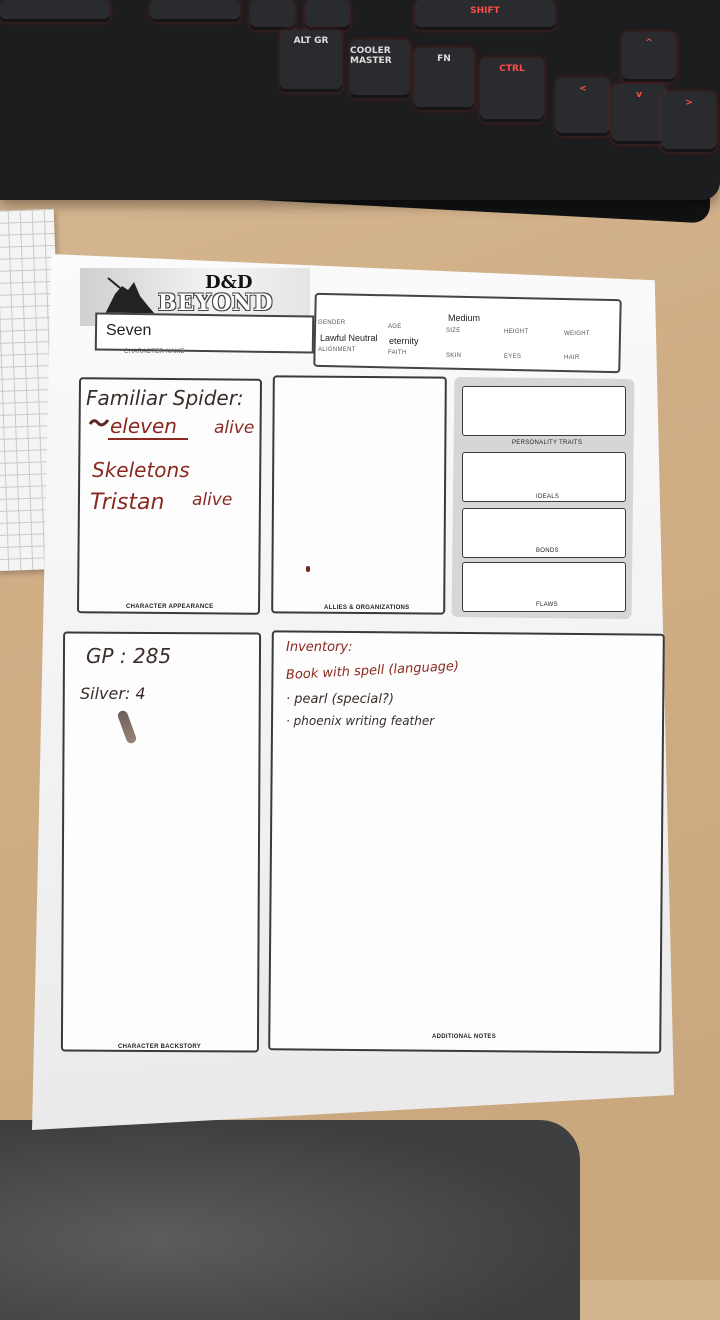 Image resolution: width=720 pixels, height=1320 pixels. I want to click on fn-key: FN, so click(444, 79).